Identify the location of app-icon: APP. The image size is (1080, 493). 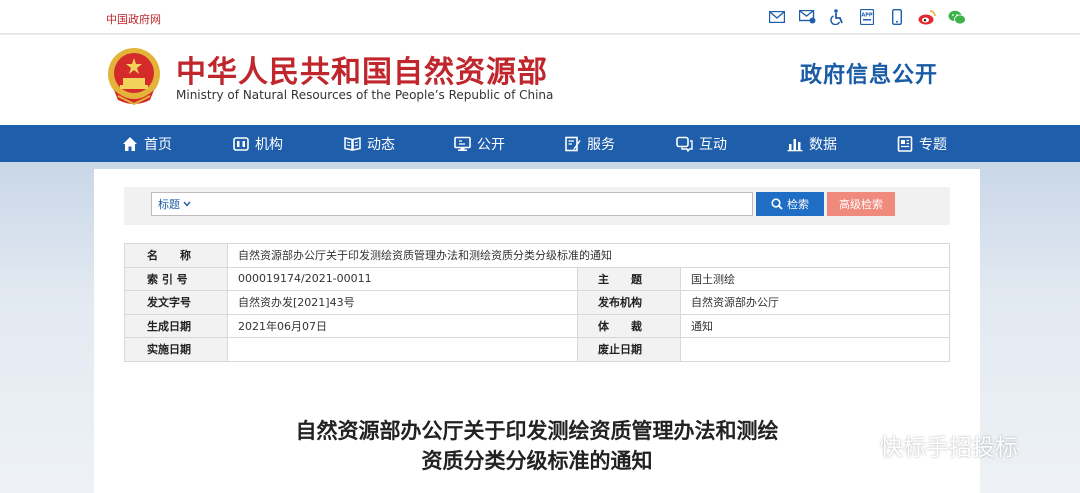
(867, 17).